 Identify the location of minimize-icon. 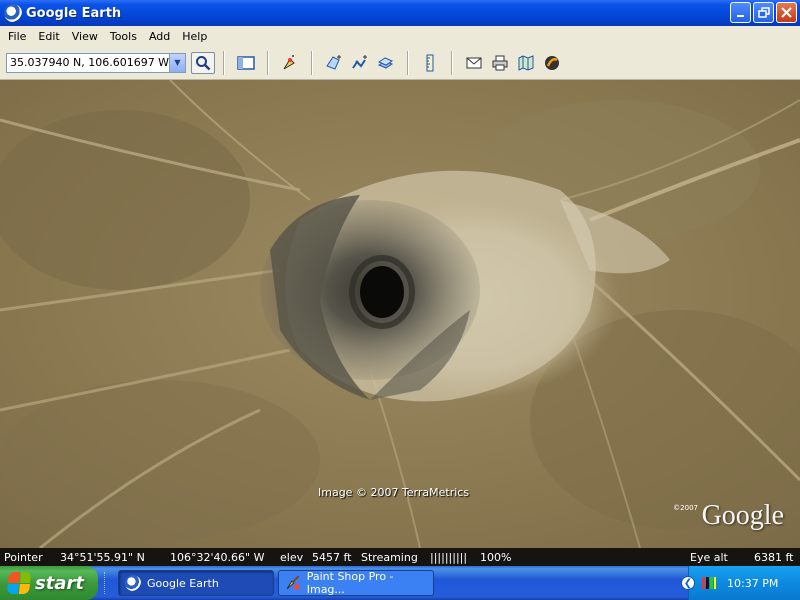
(740, 15).